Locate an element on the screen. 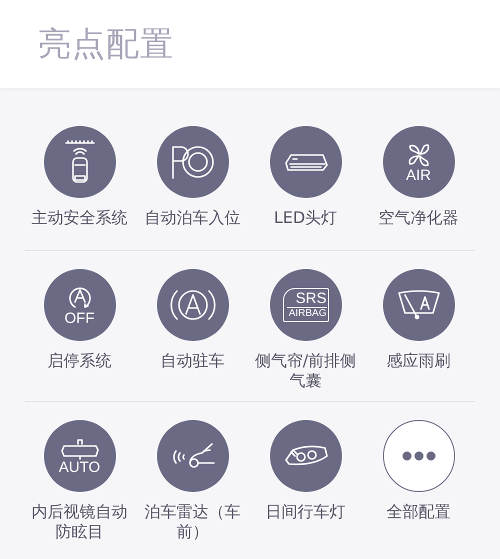 Image resolution: width=500 pixels, height=559 pixels. icon-text: AIRBAG is located at coordinates (307, 314).